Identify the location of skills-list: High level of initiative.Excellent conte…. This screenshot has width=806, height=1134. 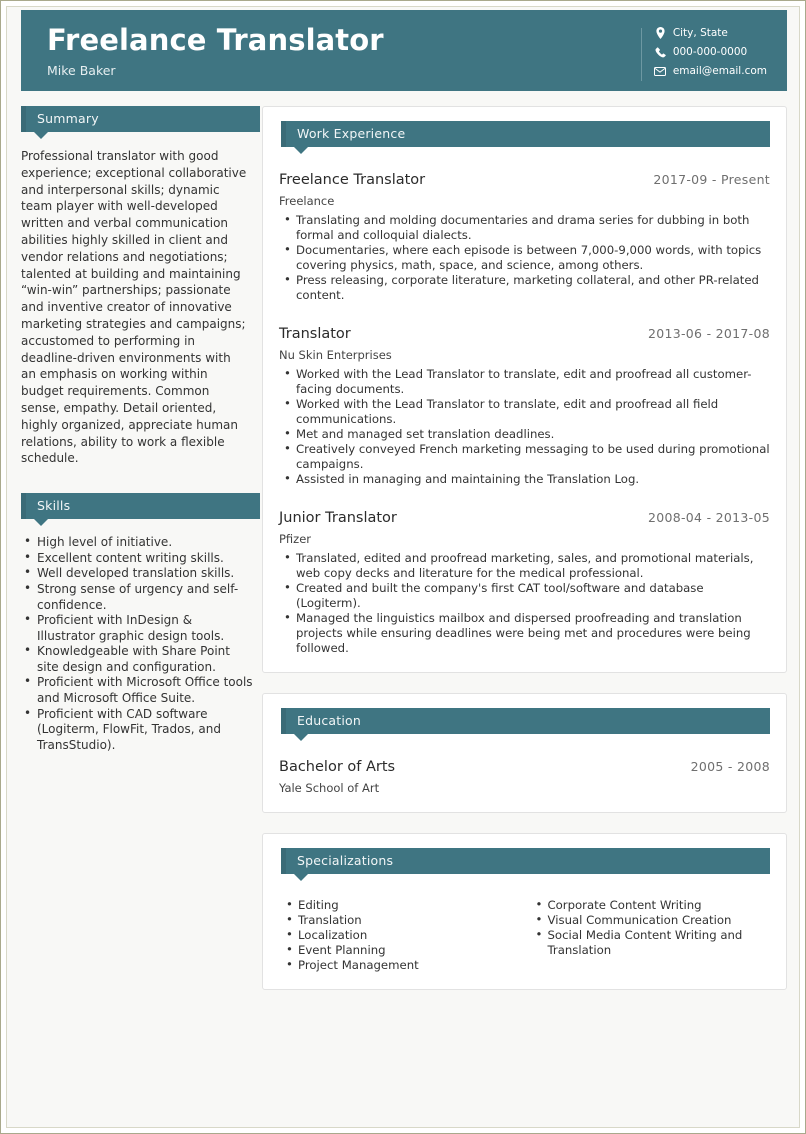
(137, 644).